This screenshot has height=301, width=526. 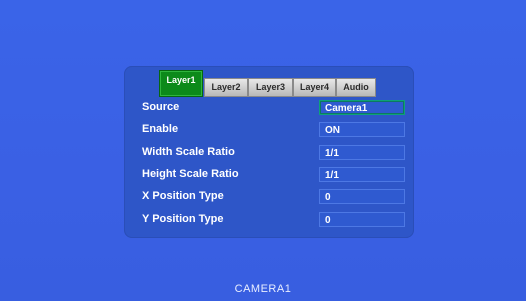 I want to click on setting-row-x-position-type: X Position Type 0, so click(x=272, y=197).